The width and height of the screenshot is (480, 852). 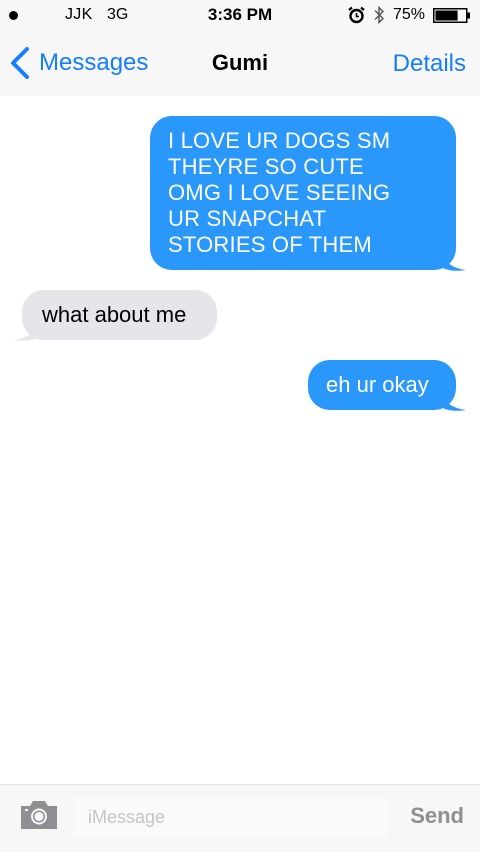 What do you see at coordinates (377, 384) in the screenshot?
I see `message-text: eh ur okay` at bounding box center [377, 384].